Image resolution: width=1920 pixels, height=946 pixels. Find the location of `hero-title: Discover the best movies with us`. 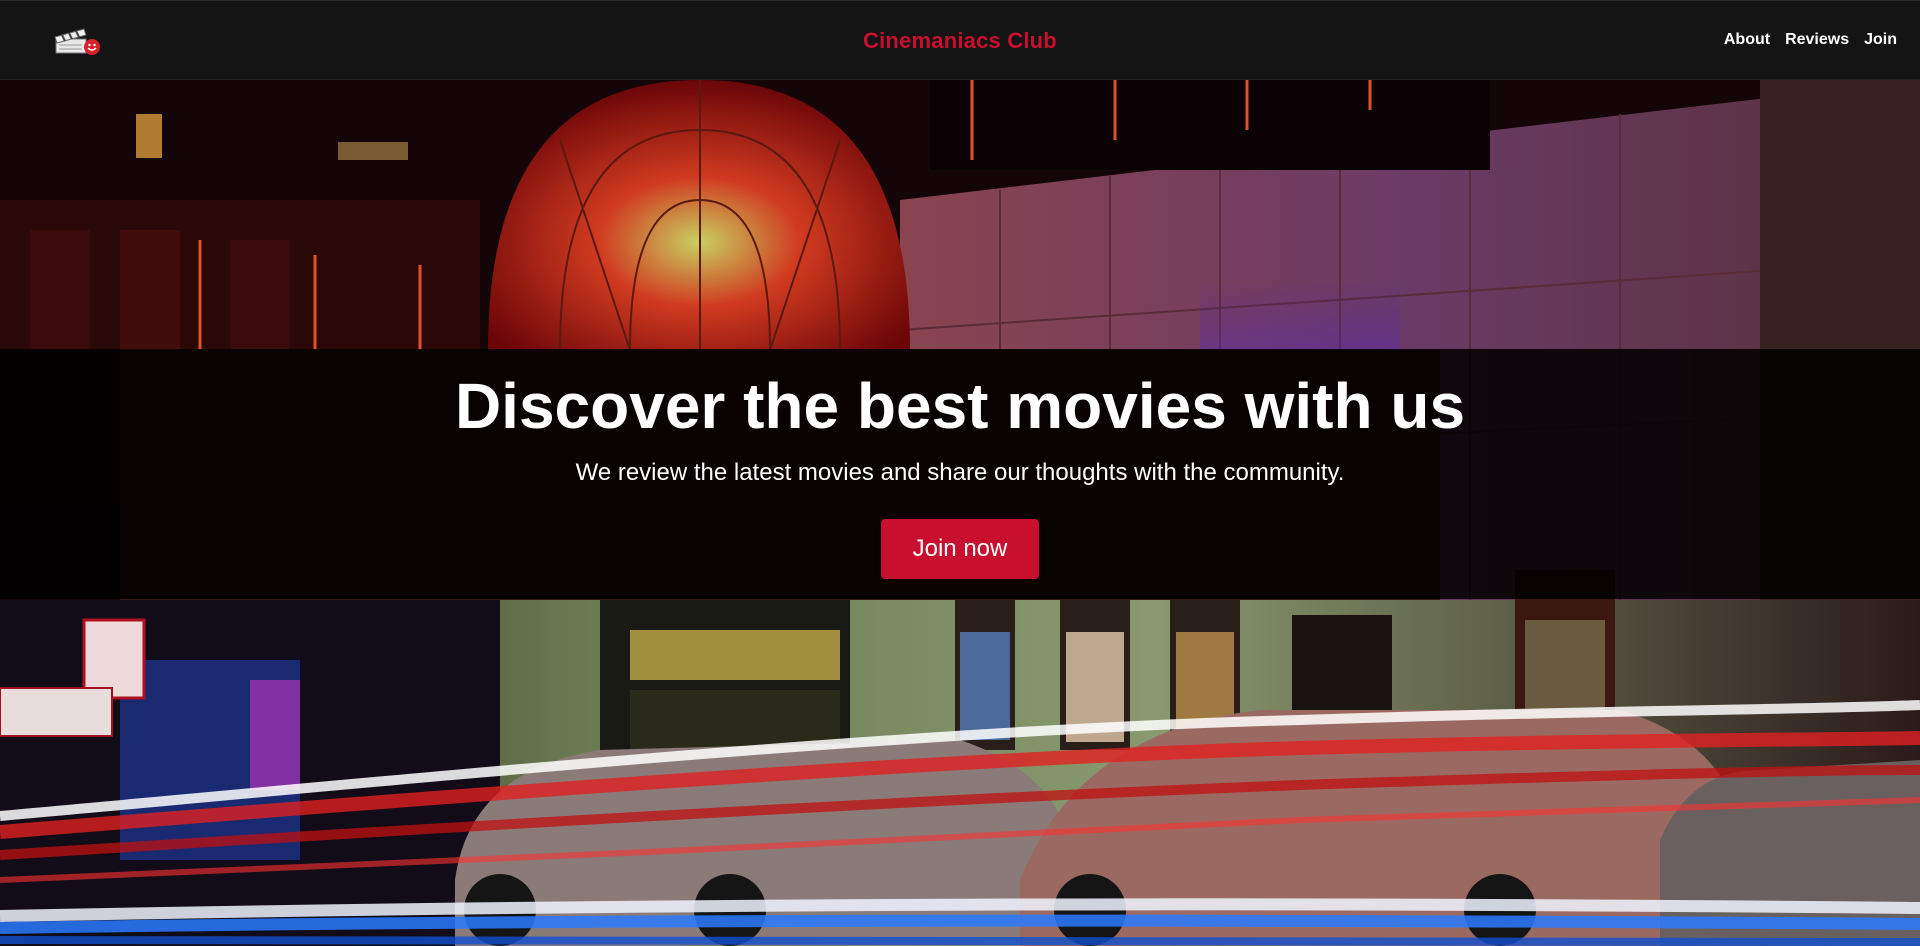

hero-title: Discover the best movies with us is located at coordinates (960, 406).